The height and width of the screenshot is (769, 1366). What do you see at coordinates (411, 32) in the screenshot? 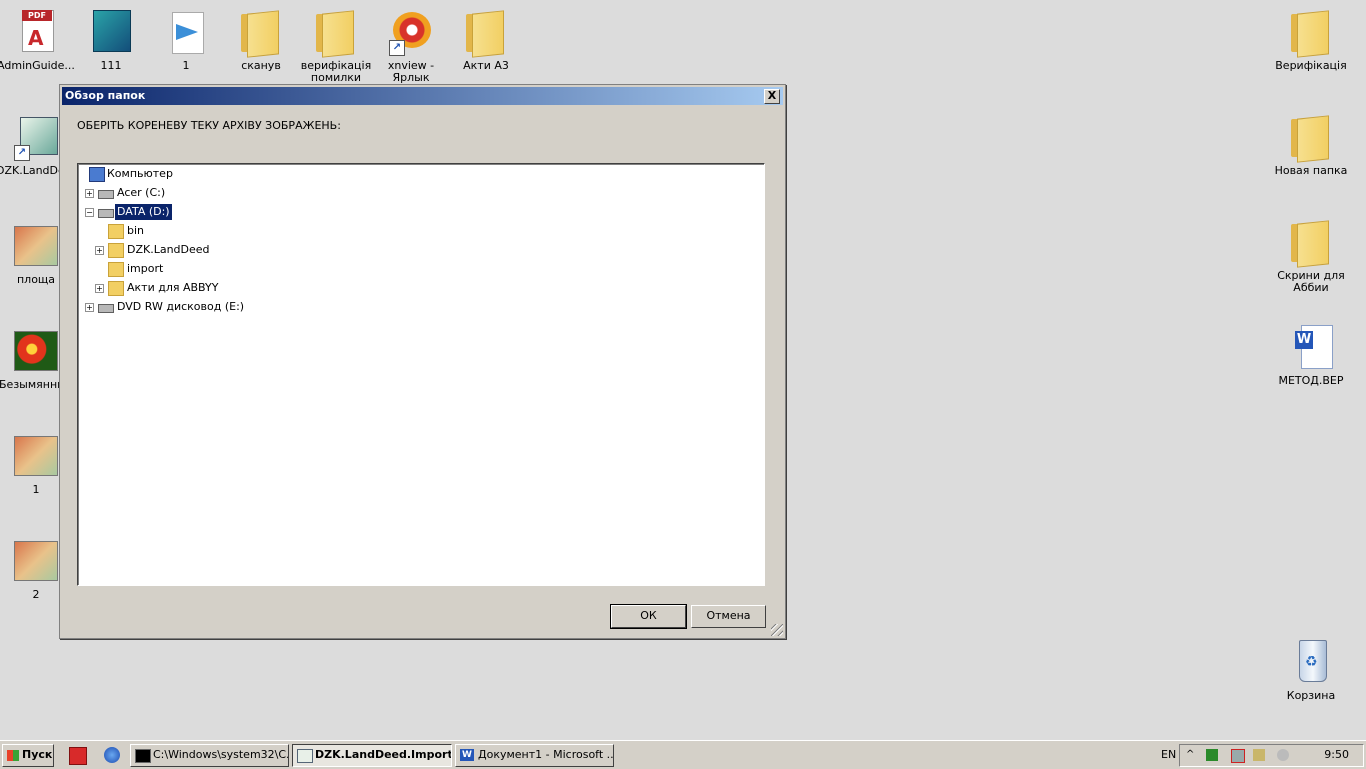
I see `xnview-icon: ↗` at bounding box center [411, 32].